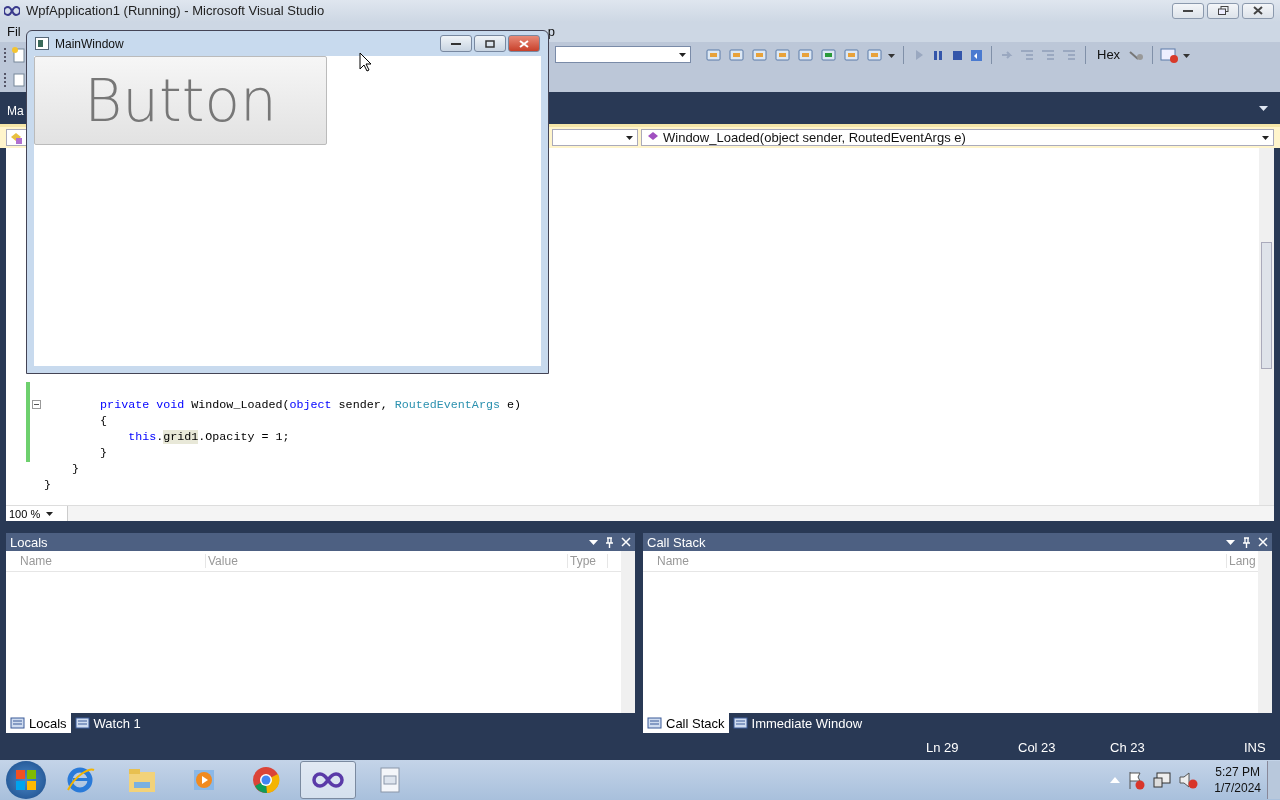 The width and height of the screenshot is (1280, 800). I want to click on clock-date: 1/7/2024, so click(1237, 788).